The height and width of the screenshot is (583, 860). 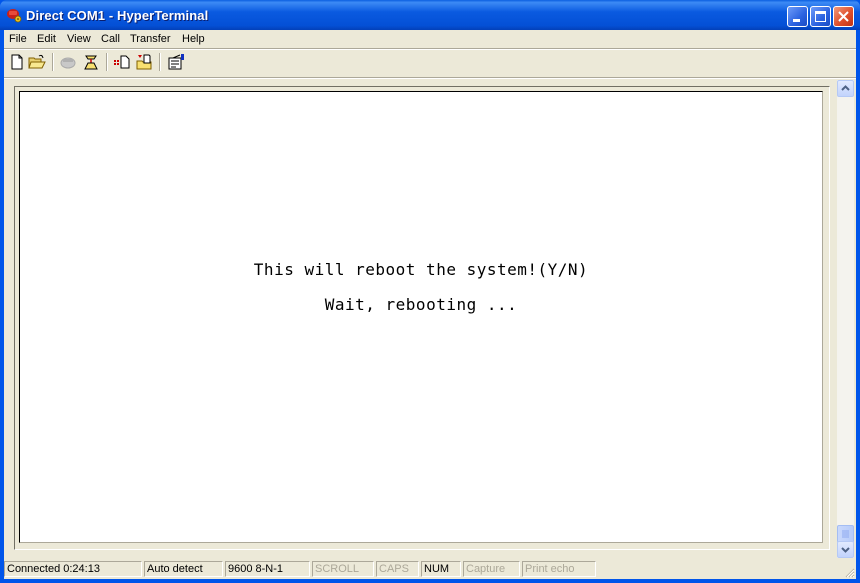 I want to click on title-bar: Direct COM1 - HyperTerminal, so click(x=430, y=15).